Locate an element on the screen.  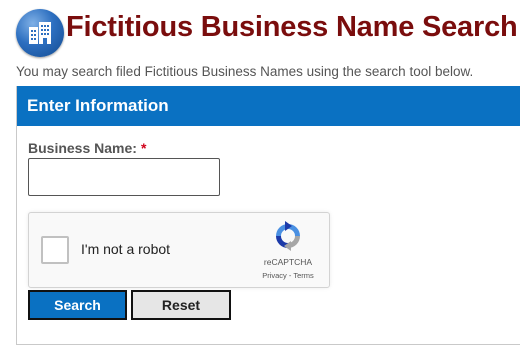
building-logo-icon is located at coordinates (40, 33).